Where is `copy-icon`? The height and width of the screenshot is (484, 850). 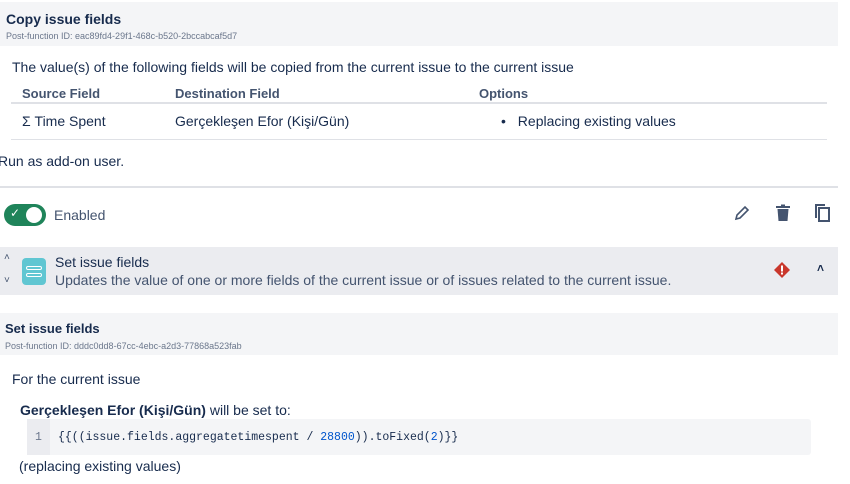 copy-icon is located at coordinates (823, 213).